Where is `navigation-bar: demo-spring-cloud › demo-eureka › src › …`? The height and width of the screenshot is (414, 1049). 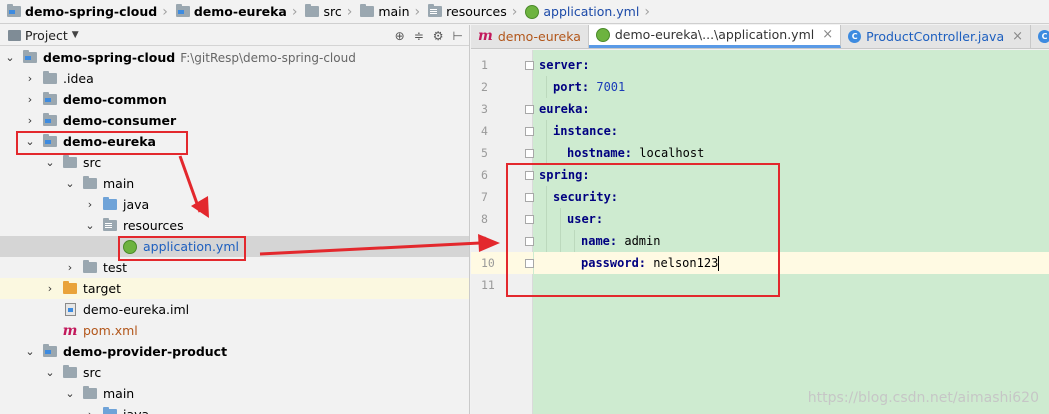
navigation-bar: demo-spring-cloud › demo-eureka › src › … is located at coordinates (524, 12).